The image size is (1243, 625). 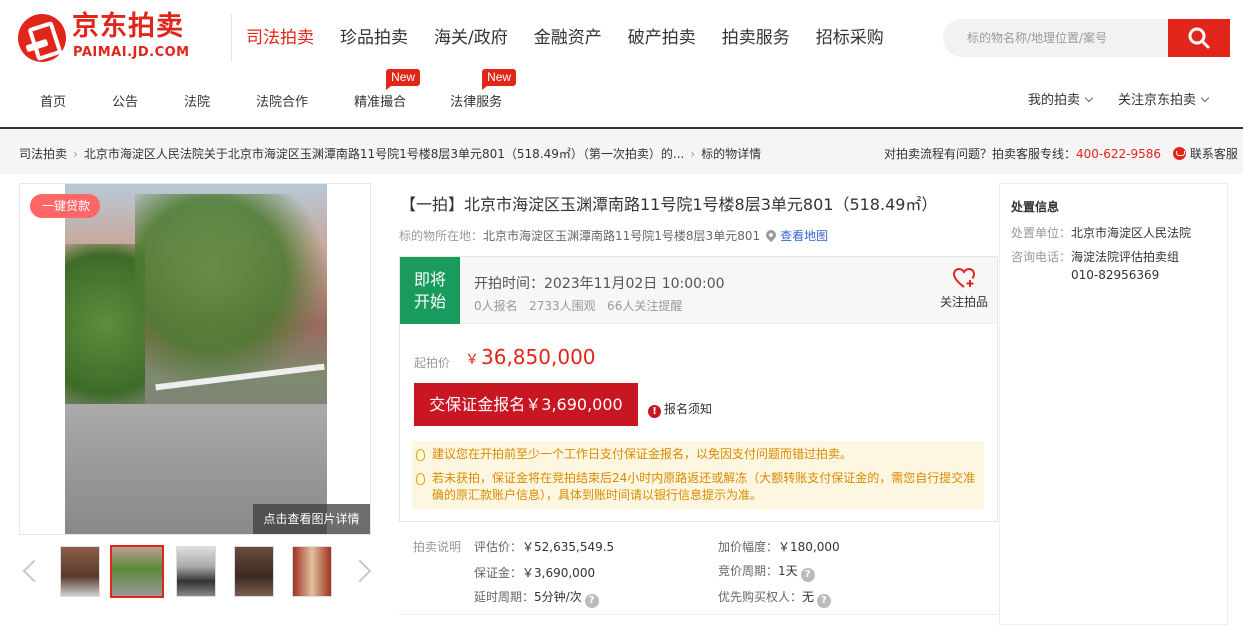 What do you see at coordinates (42, 38) in the screenshot?
I see `jd-auction-logo-icon` at bounding box center [42, 38].